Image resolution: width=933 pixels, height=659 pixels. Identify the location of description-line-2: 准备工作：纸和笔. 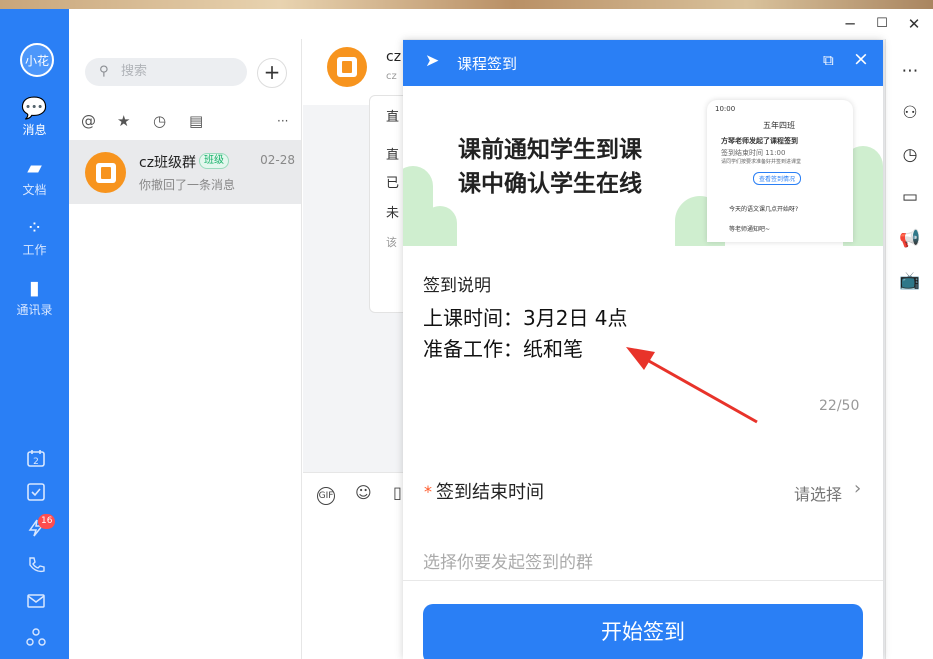
(503, 349).